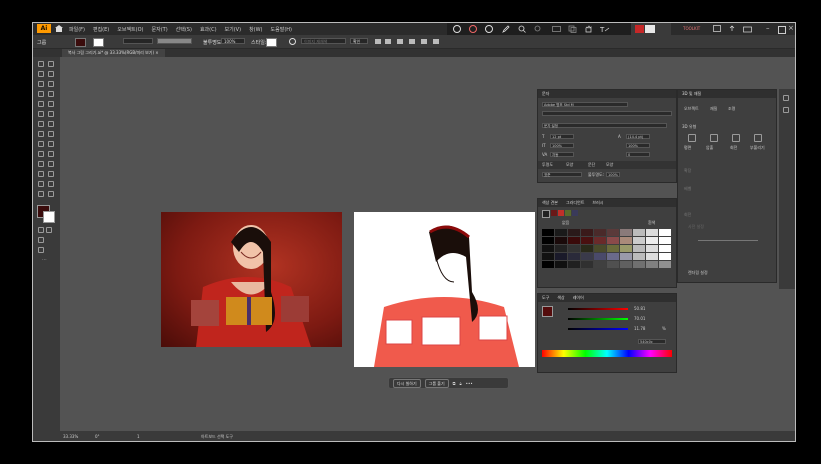  I want to click on tab-tools: 도구, so click(545, 298).